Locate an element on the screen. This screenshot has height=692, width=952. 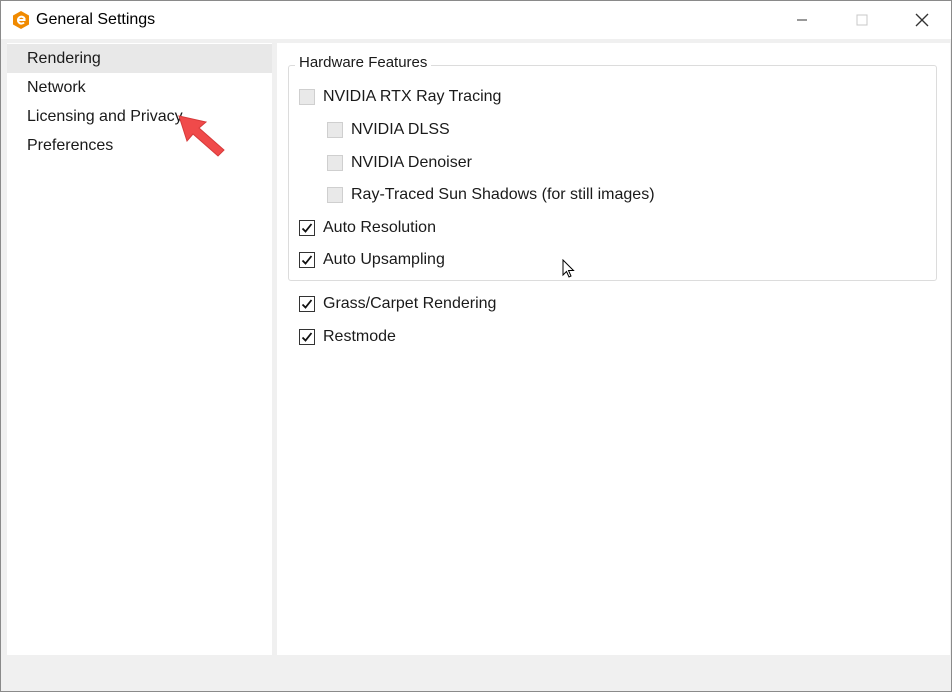
nvidia-denoiser-option: NVIDIA Denoiser is located at coordinates (399, 163).